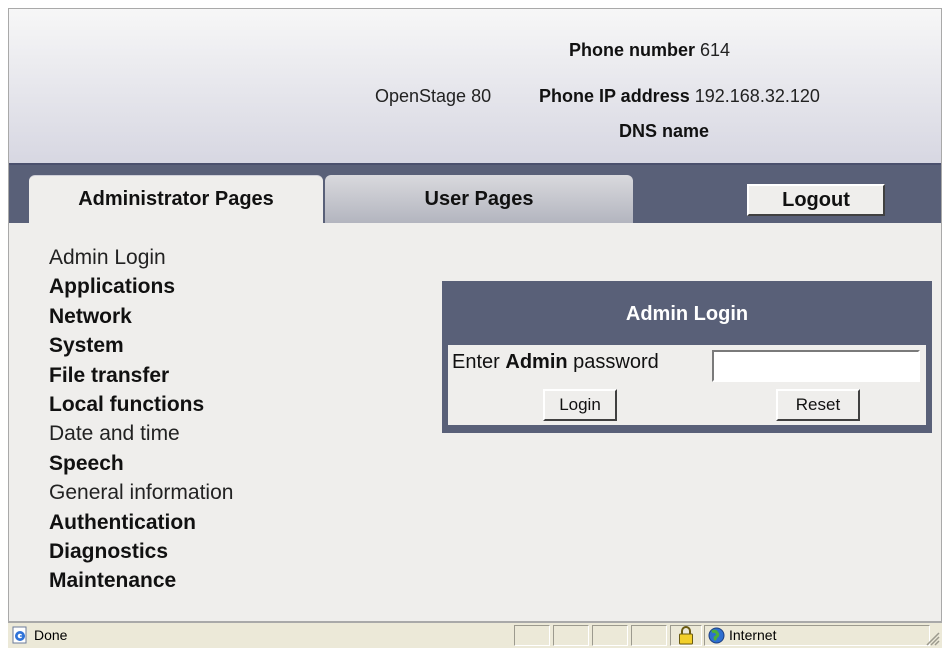 The image size is (952, 652). What do you see at coordinates (716, 635) in the screenshot?
I see `globe-icon` at bounding box center [716, 635].